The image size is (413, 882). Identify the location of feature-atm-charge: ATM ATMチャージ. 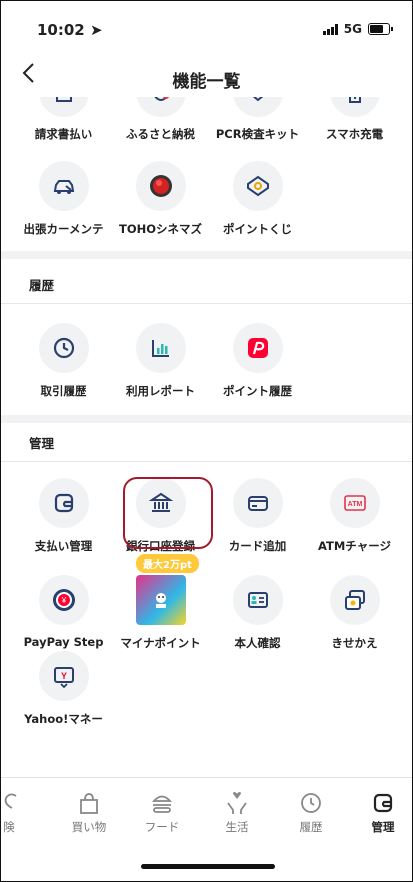
(354, 516).